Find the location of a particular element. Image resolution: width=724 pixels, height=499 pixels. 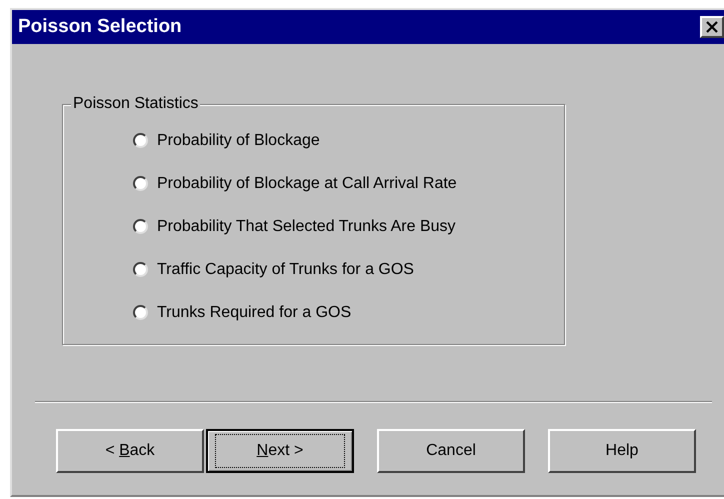

dialog-button: < Back is located at coordinates (130, 451).